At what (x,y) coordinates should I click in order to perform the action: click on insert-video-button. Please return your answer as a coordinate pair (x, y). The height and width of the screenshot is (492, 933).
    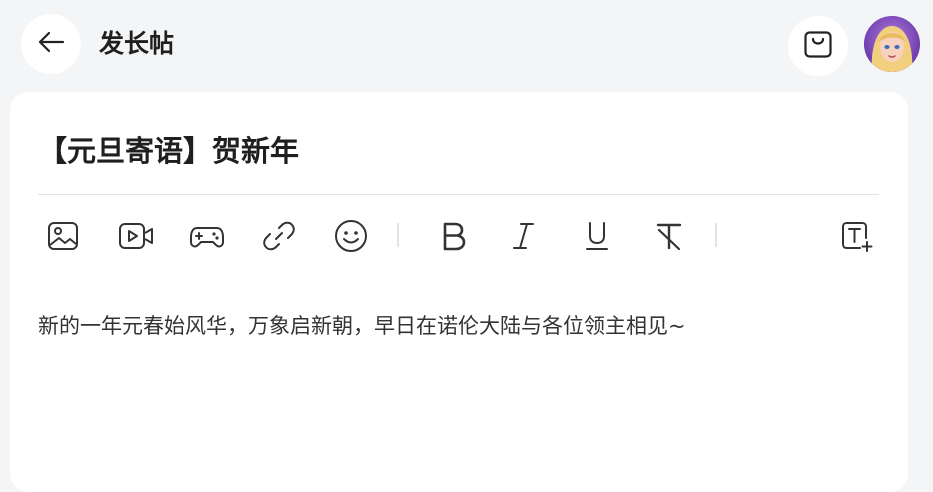
    Looking at the image, I should click on (136, 236).